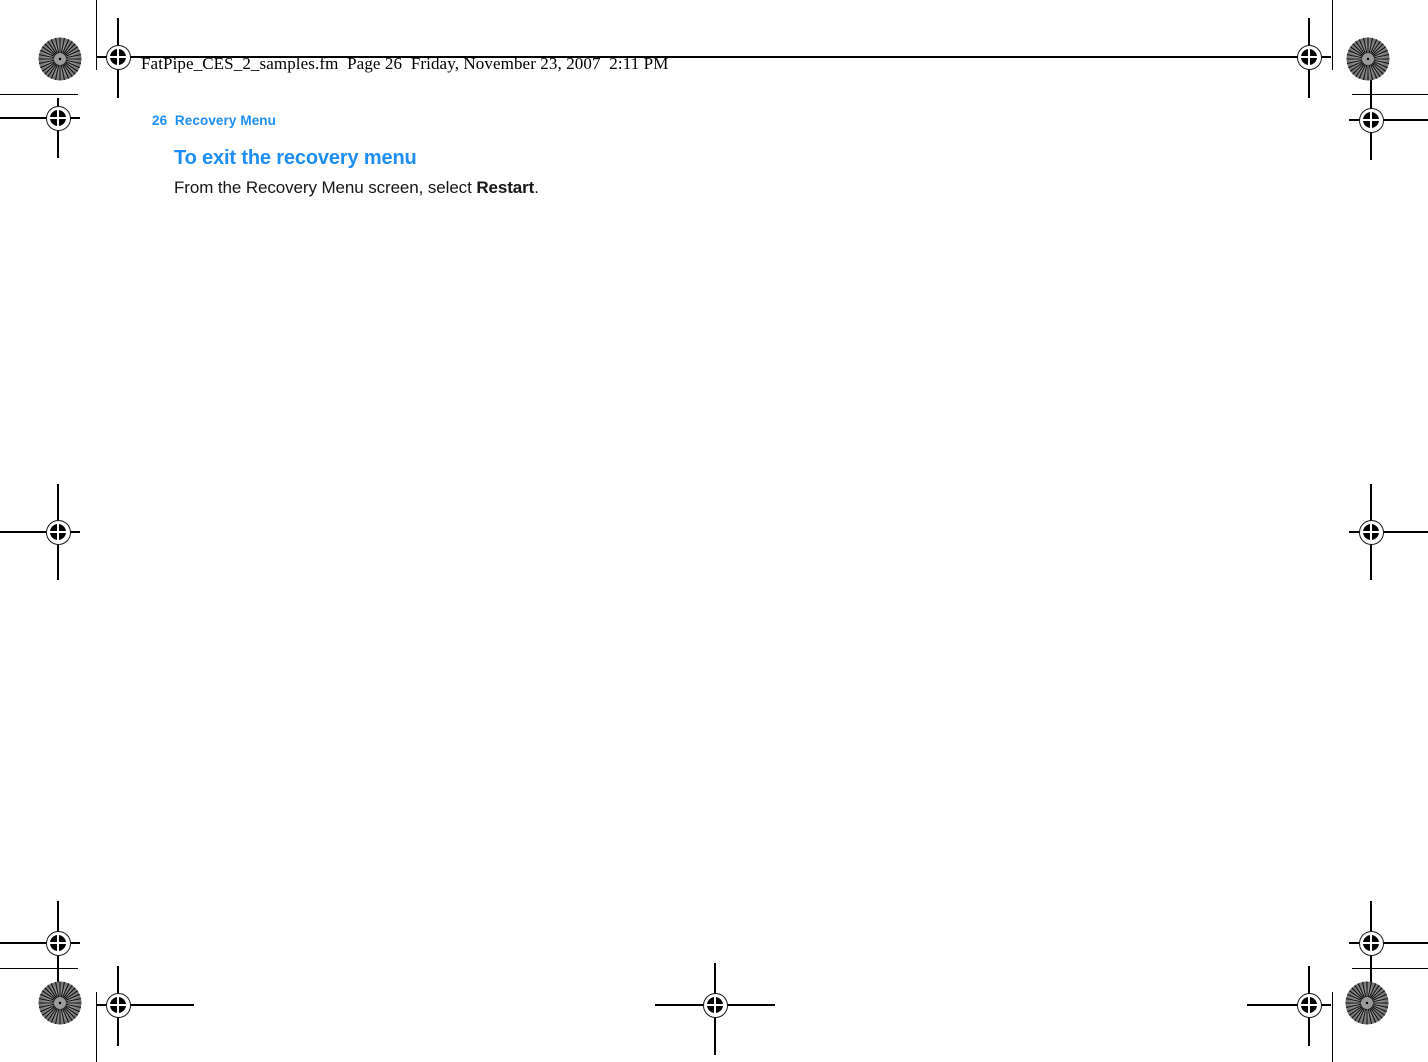 The height and width of the screenshot is (1062, 1428). Describe the element at coordinates (325, 187) in the screenshot. I see `paragraph-text-prefix: From the Recovery Menu screen, select` at that location.